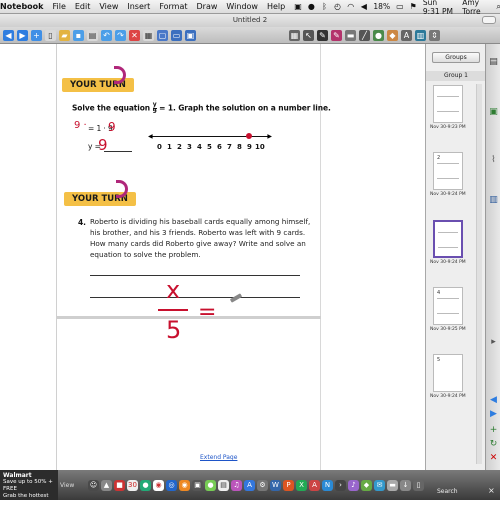 The height and width of the screenshot is (507, 500). I want to click on paste-icon: ▤, so click(92, 35).